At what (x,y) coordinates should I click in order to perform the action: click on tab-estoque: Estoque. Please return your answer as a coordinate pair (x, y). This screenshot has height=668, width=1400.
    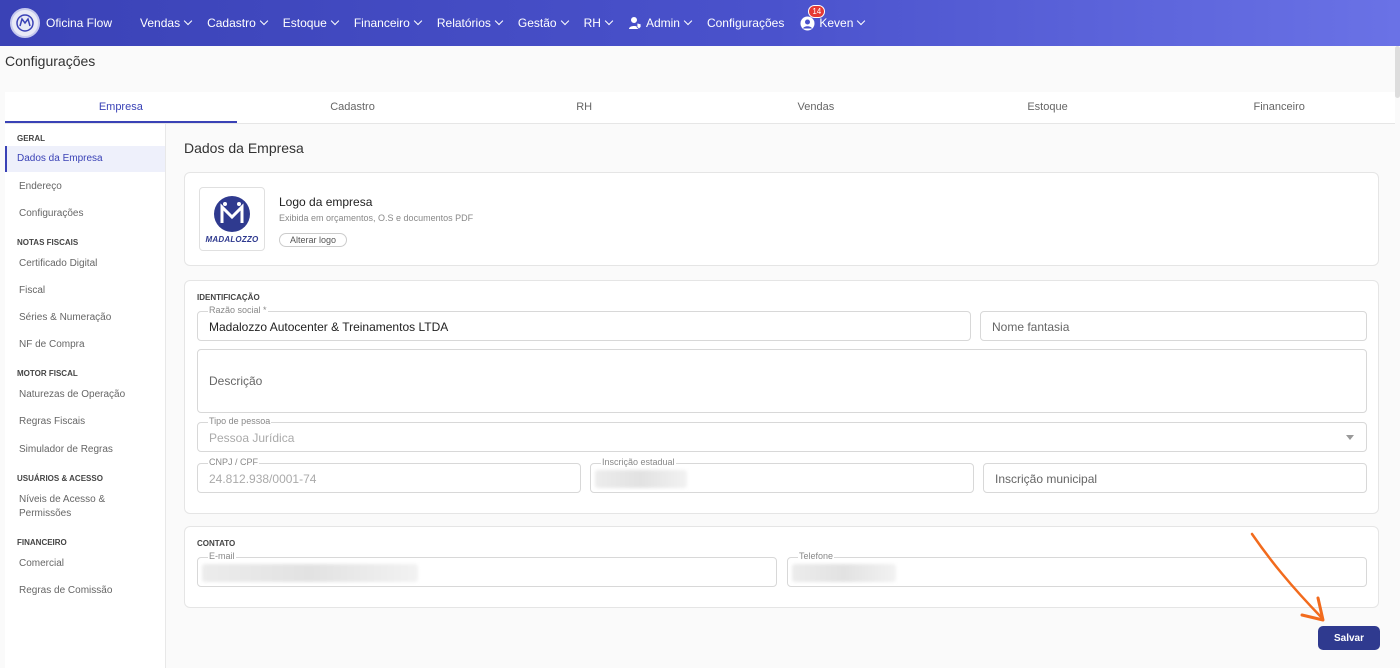
    Looking at the image, I should click on (1048, 107).